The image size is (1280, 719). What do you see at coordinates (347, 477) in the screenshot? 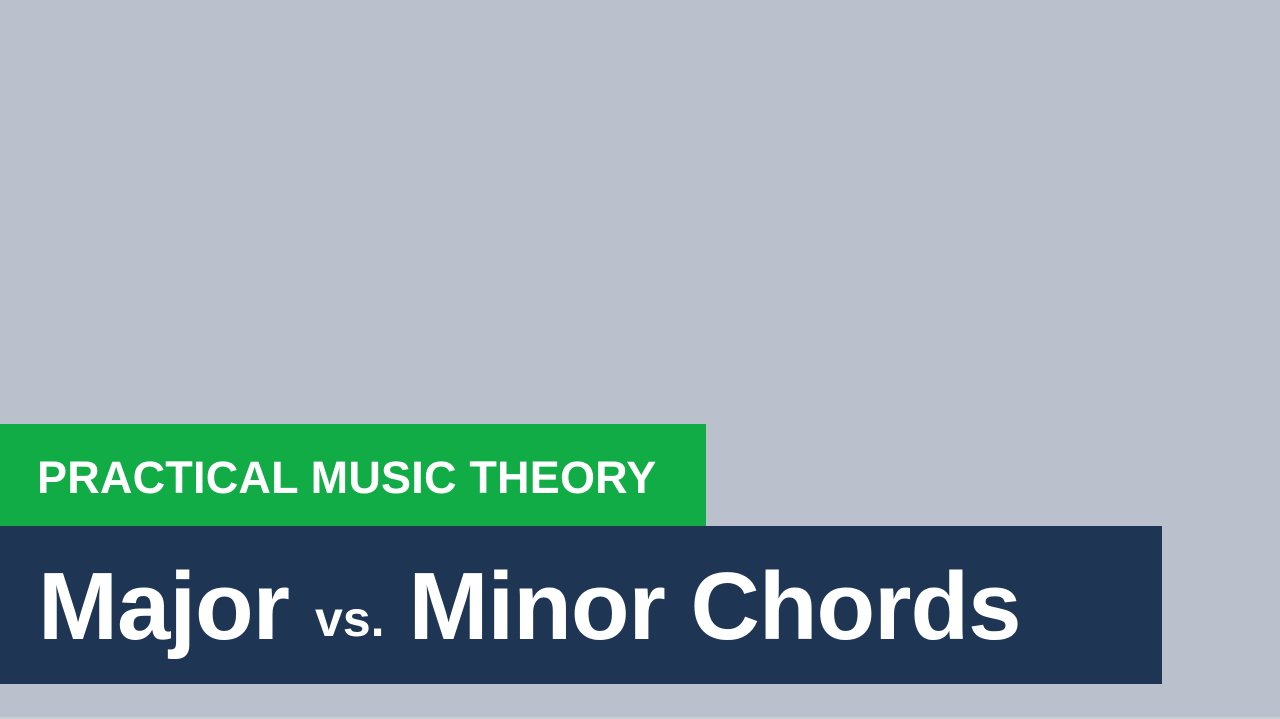
I see `series-label: PRACTICAL MUSIC THEORY` at bounding box center [347, 477].